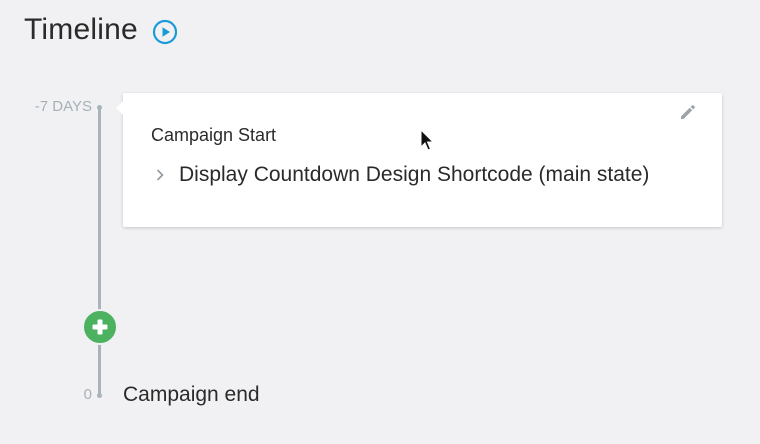  I want to click on page-title: Timeline, so click(81, 29).